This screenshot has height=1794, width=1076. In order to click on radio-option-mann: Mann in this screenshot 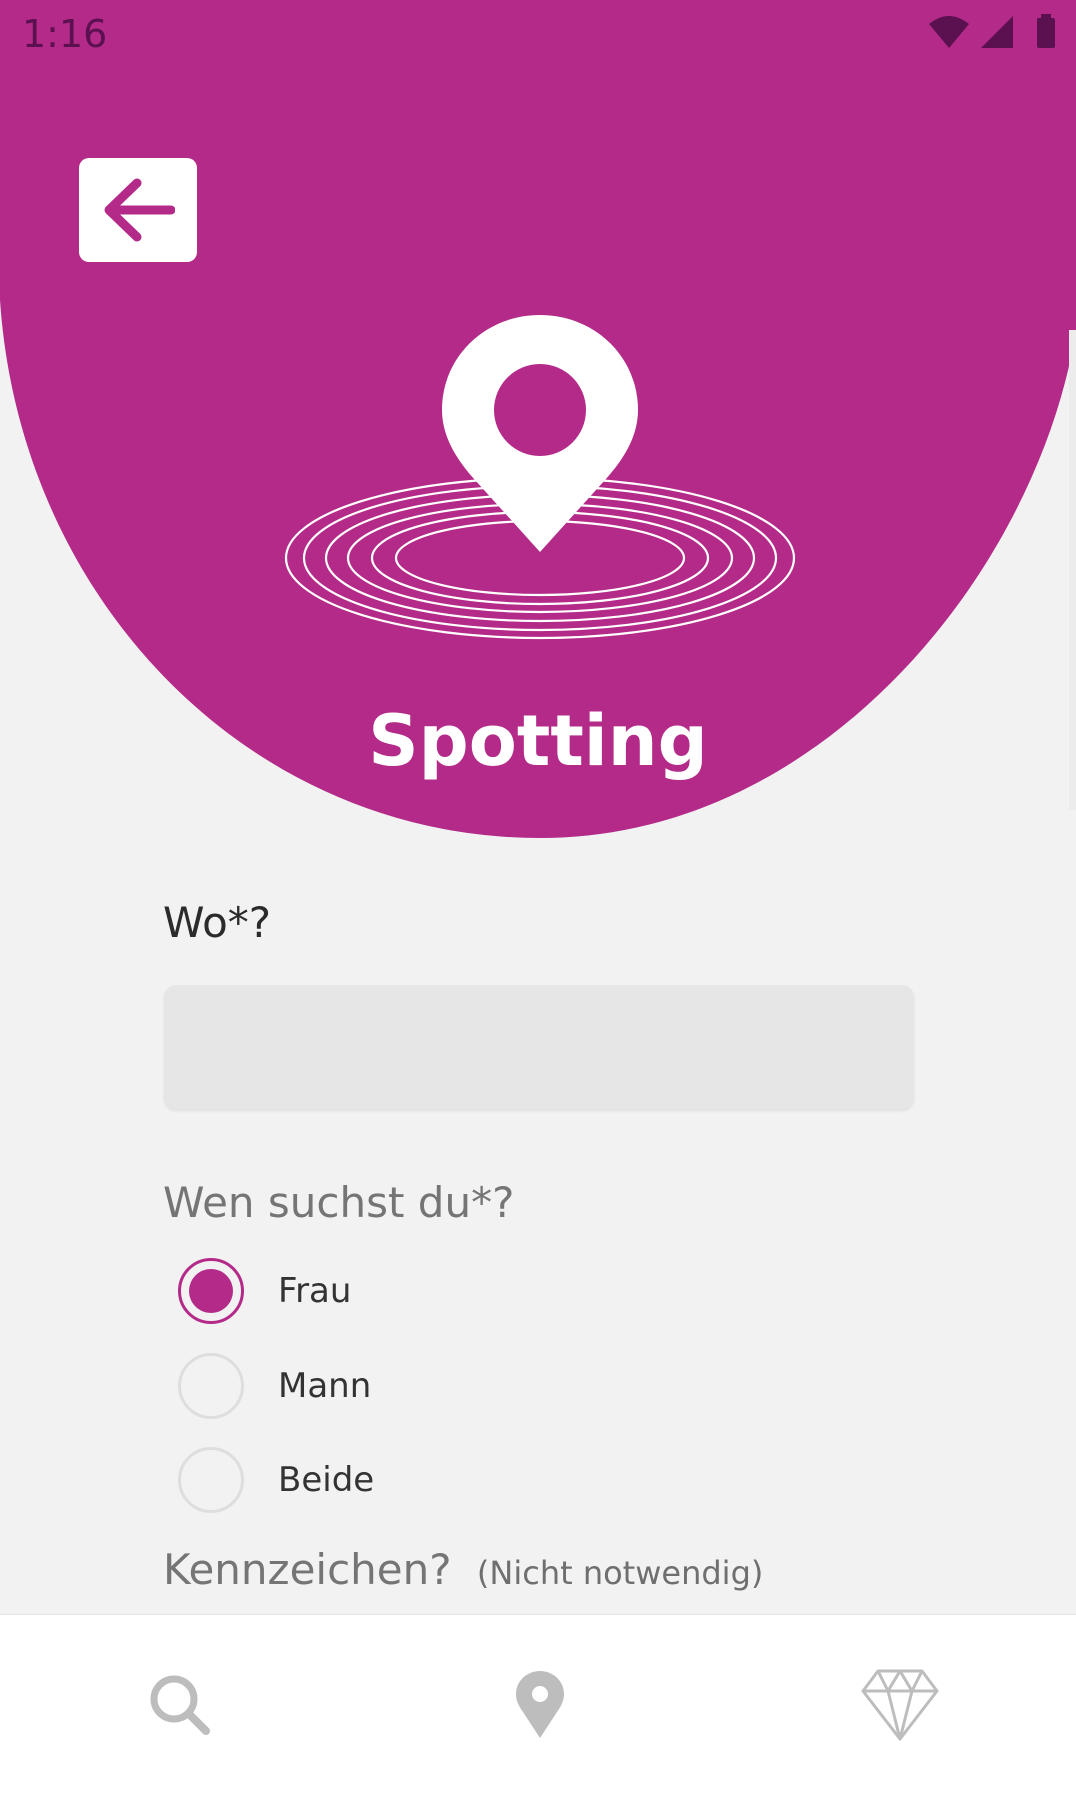, I will do `click(478, 1386)`.